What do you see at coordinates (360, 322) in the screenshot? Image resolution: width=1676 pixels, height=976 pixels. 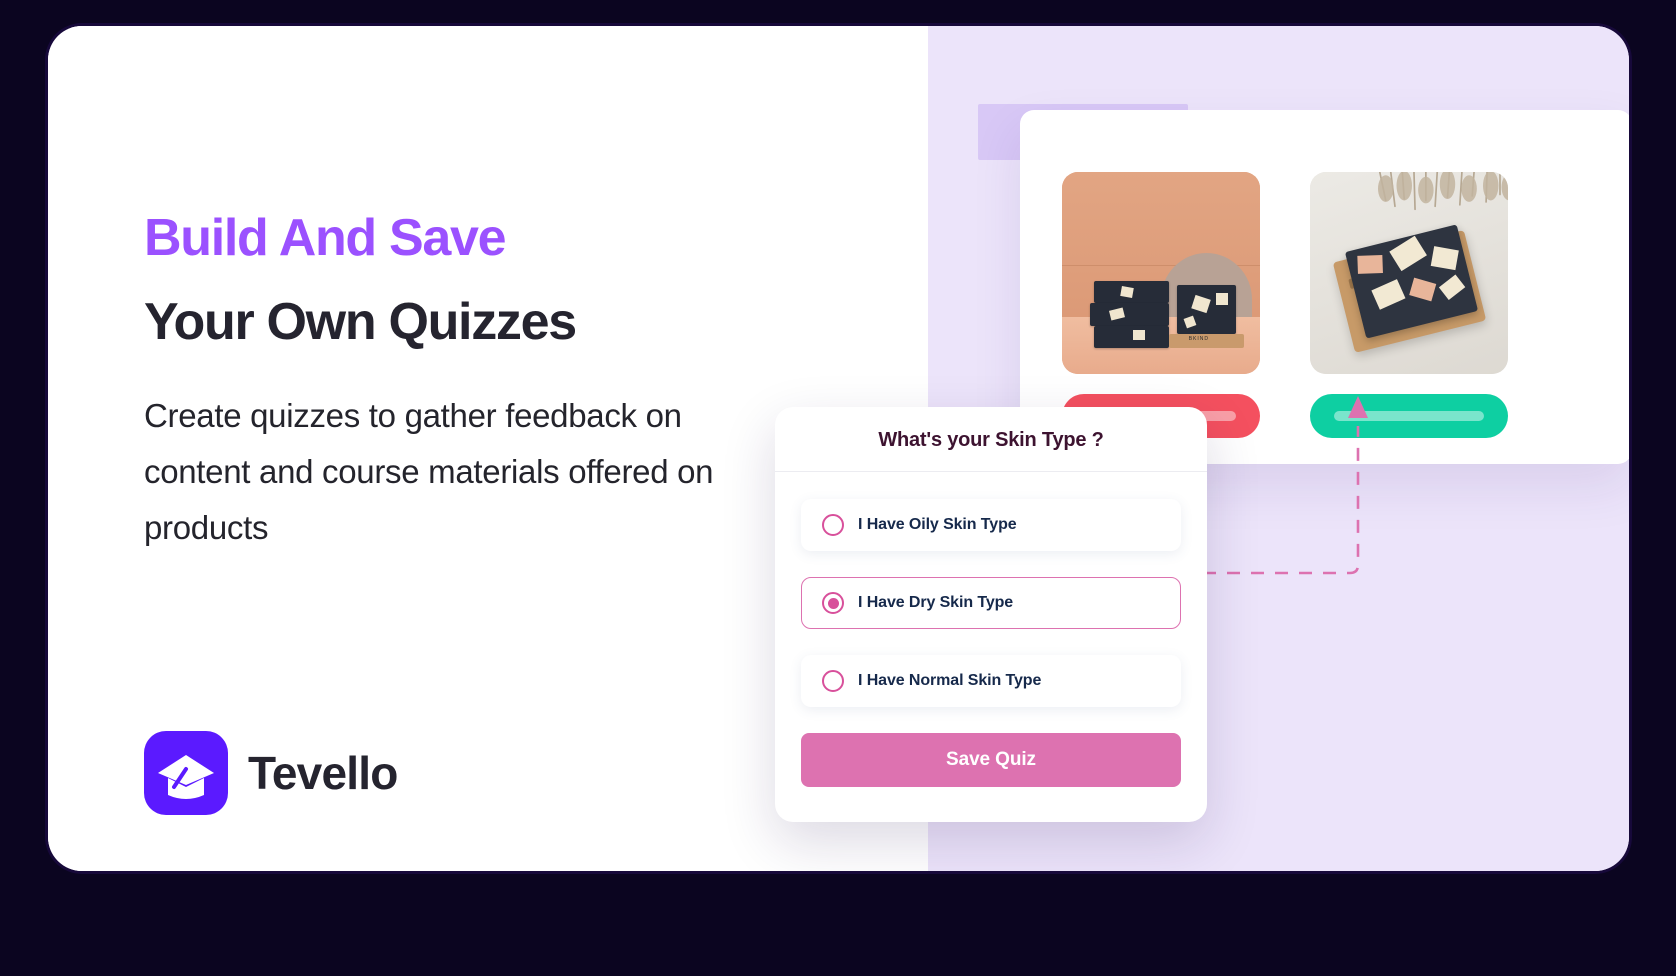 I see `page-title: Your Own Quizzes` at bounding box center [360, 322].